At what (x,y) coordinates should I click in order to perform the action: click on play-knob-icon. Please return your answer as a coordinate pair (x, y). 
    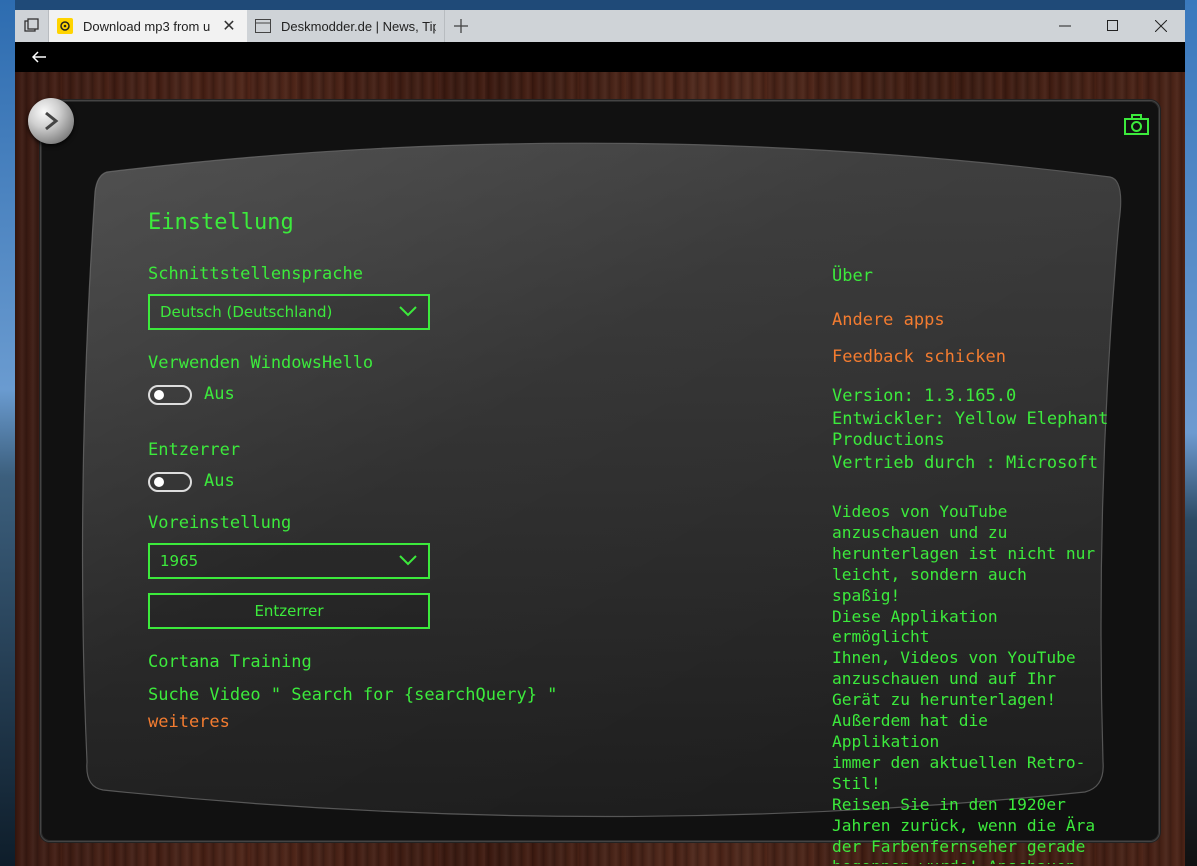
    Looking at the image, I should click on (52, 121).